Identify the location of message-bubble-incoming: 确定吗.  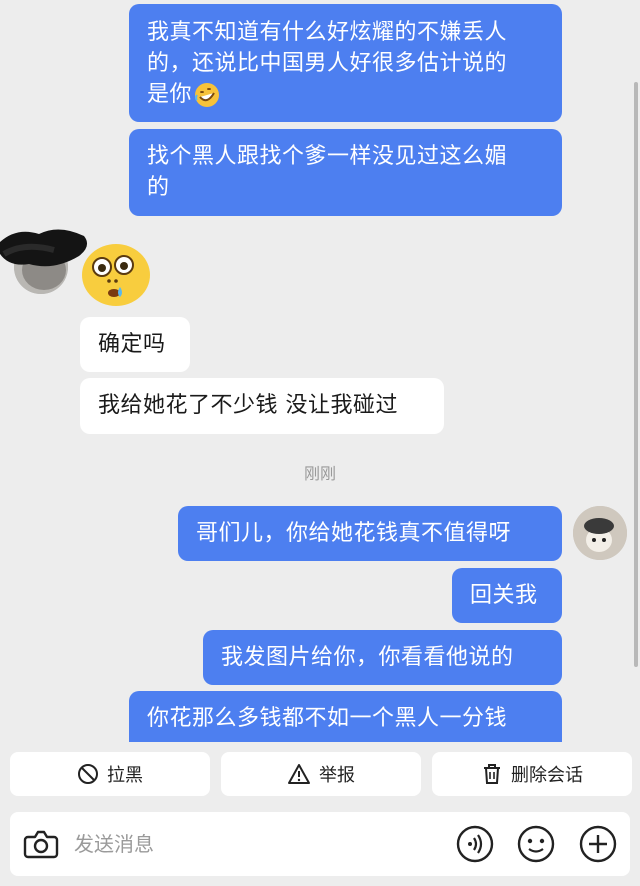
(135, 344).